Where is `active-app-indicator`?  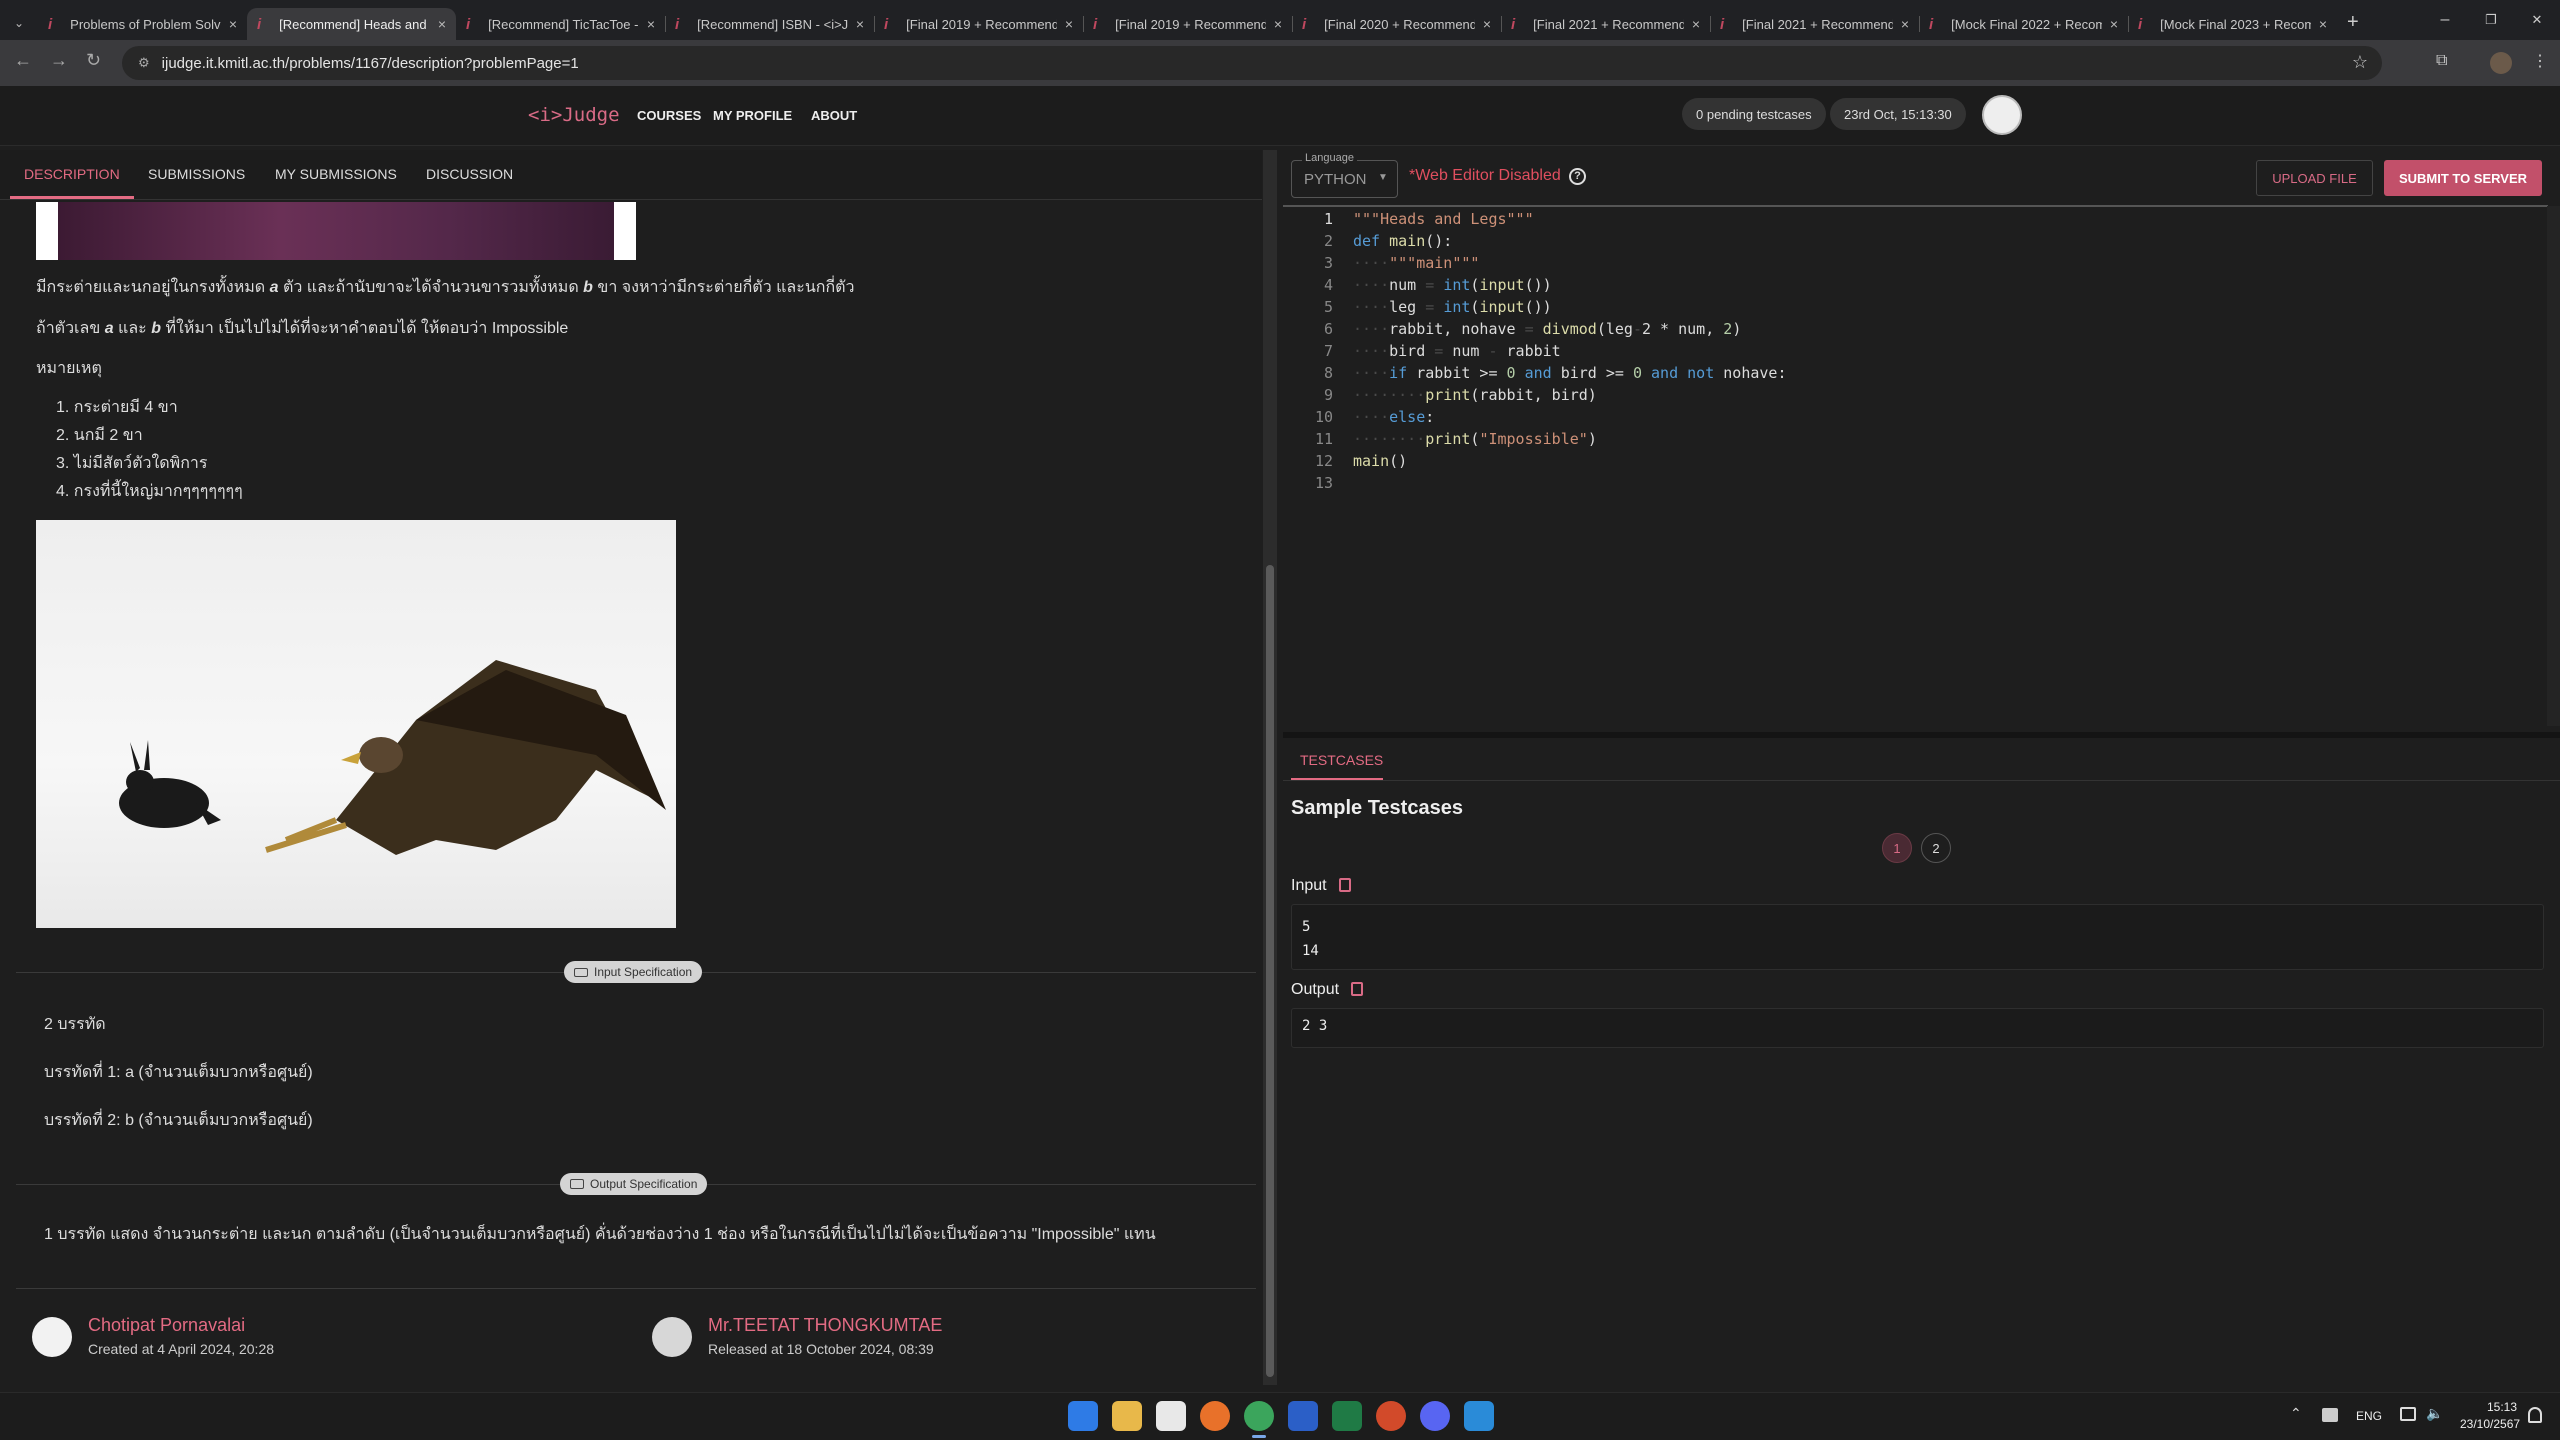
active-app-indicator is located at coordinates (1259, 1436).